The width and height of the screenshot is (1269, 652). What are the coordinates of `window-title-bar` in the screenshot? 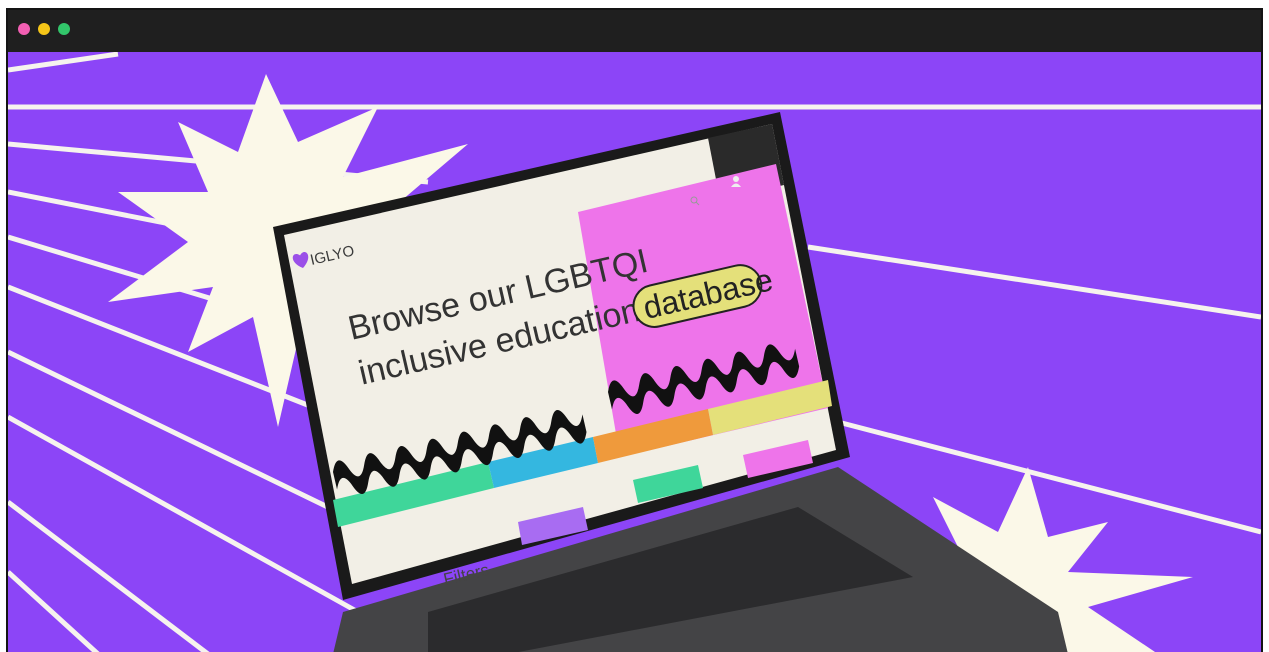 It's located at (634, 31).